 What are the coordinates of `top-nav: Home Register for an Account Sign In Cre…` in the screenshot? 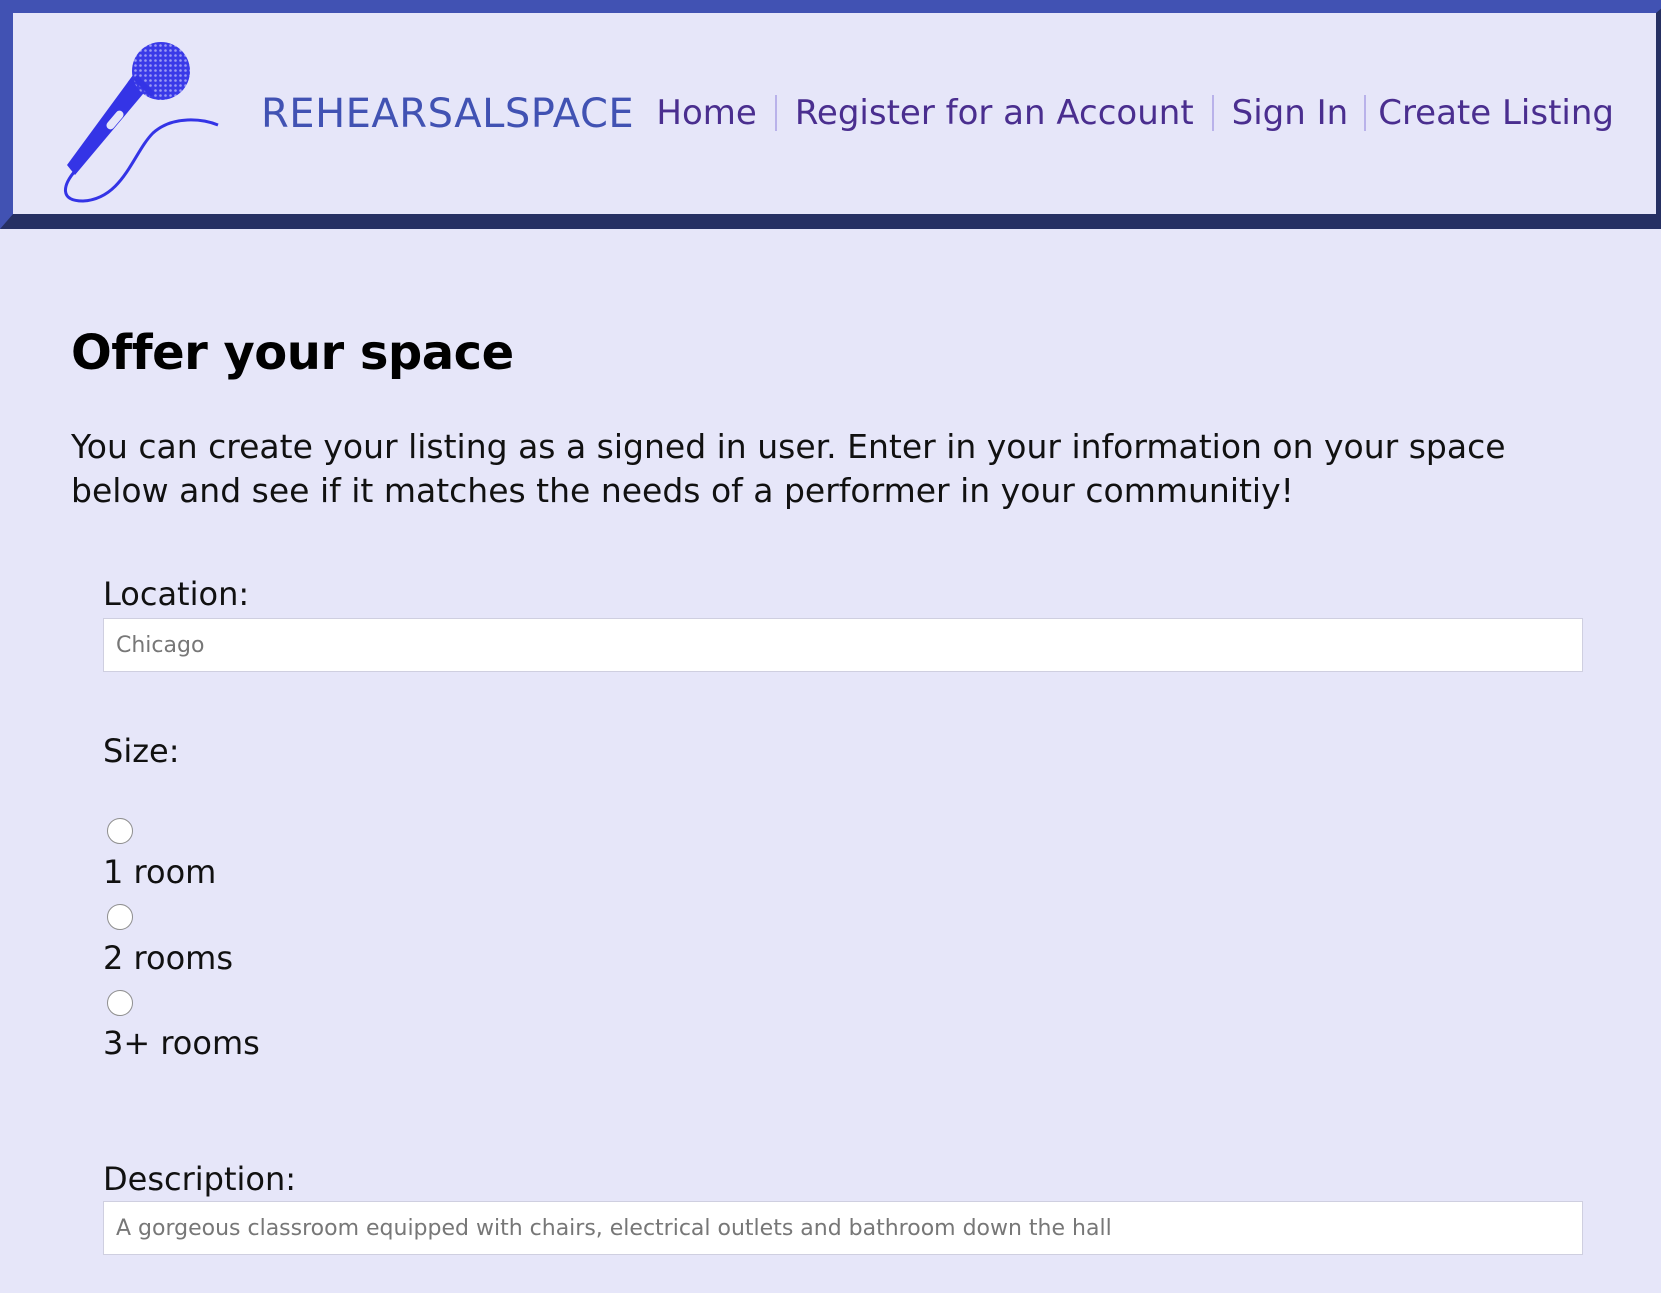 It's located at (1135, 113).